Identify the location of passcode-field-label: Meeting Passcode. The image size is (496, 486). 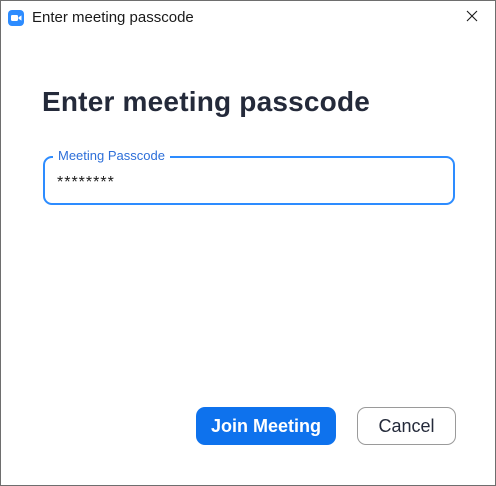
(111, 155).